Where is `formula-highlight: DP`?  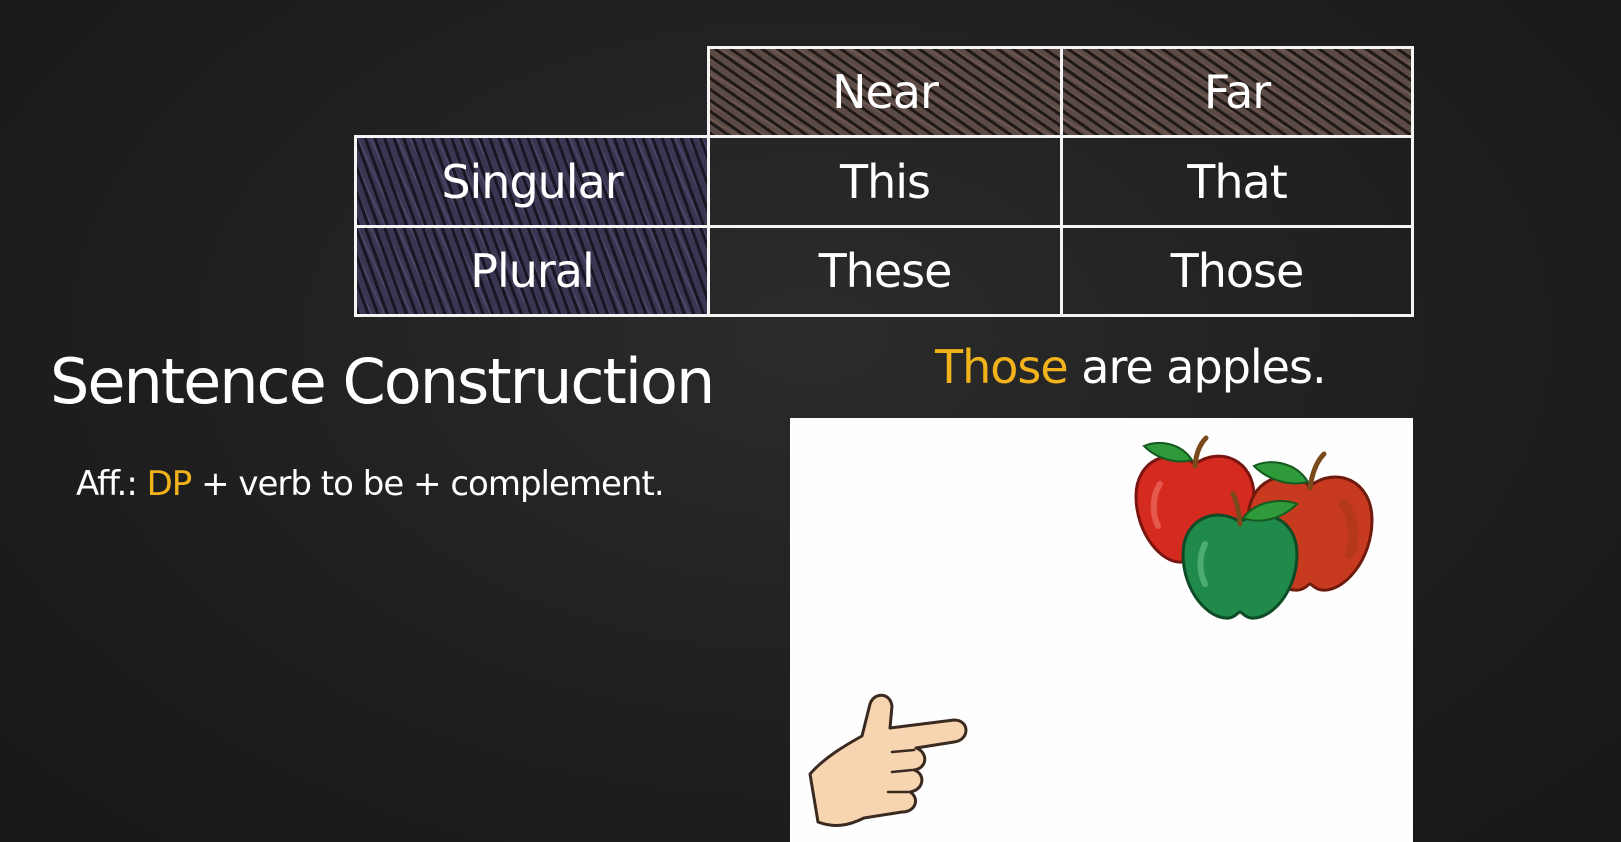
formula-highlight: DP is located at coordinates (169, 484).